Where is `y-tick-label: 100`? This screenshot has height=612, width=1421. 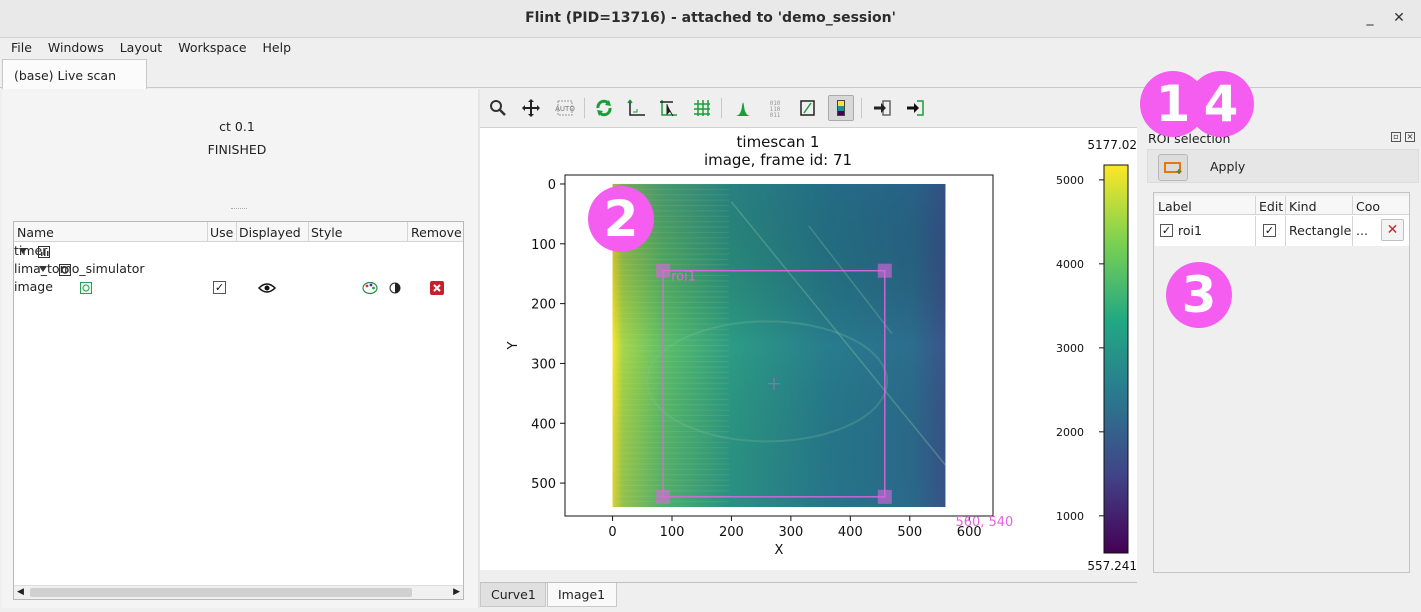 y-tick-label: 100 is located at coordinates (543, 245).